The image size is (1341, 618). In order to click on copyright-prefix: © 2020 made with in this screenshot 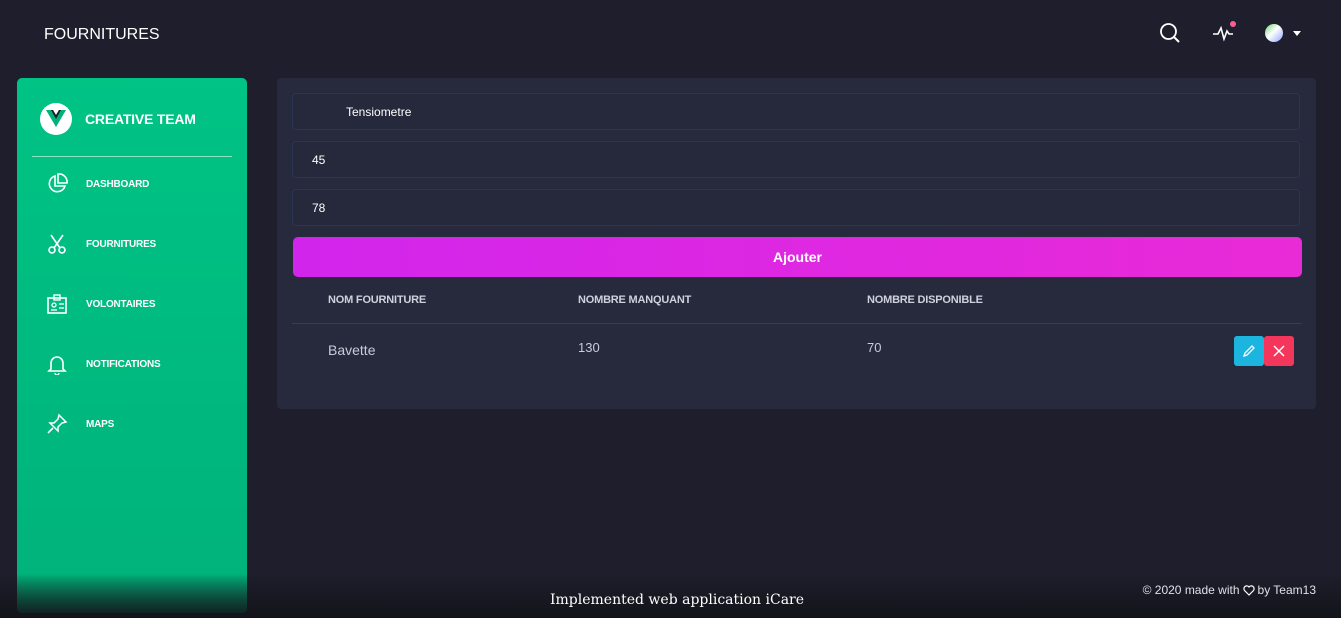, I will do `click(1191, 590)`.